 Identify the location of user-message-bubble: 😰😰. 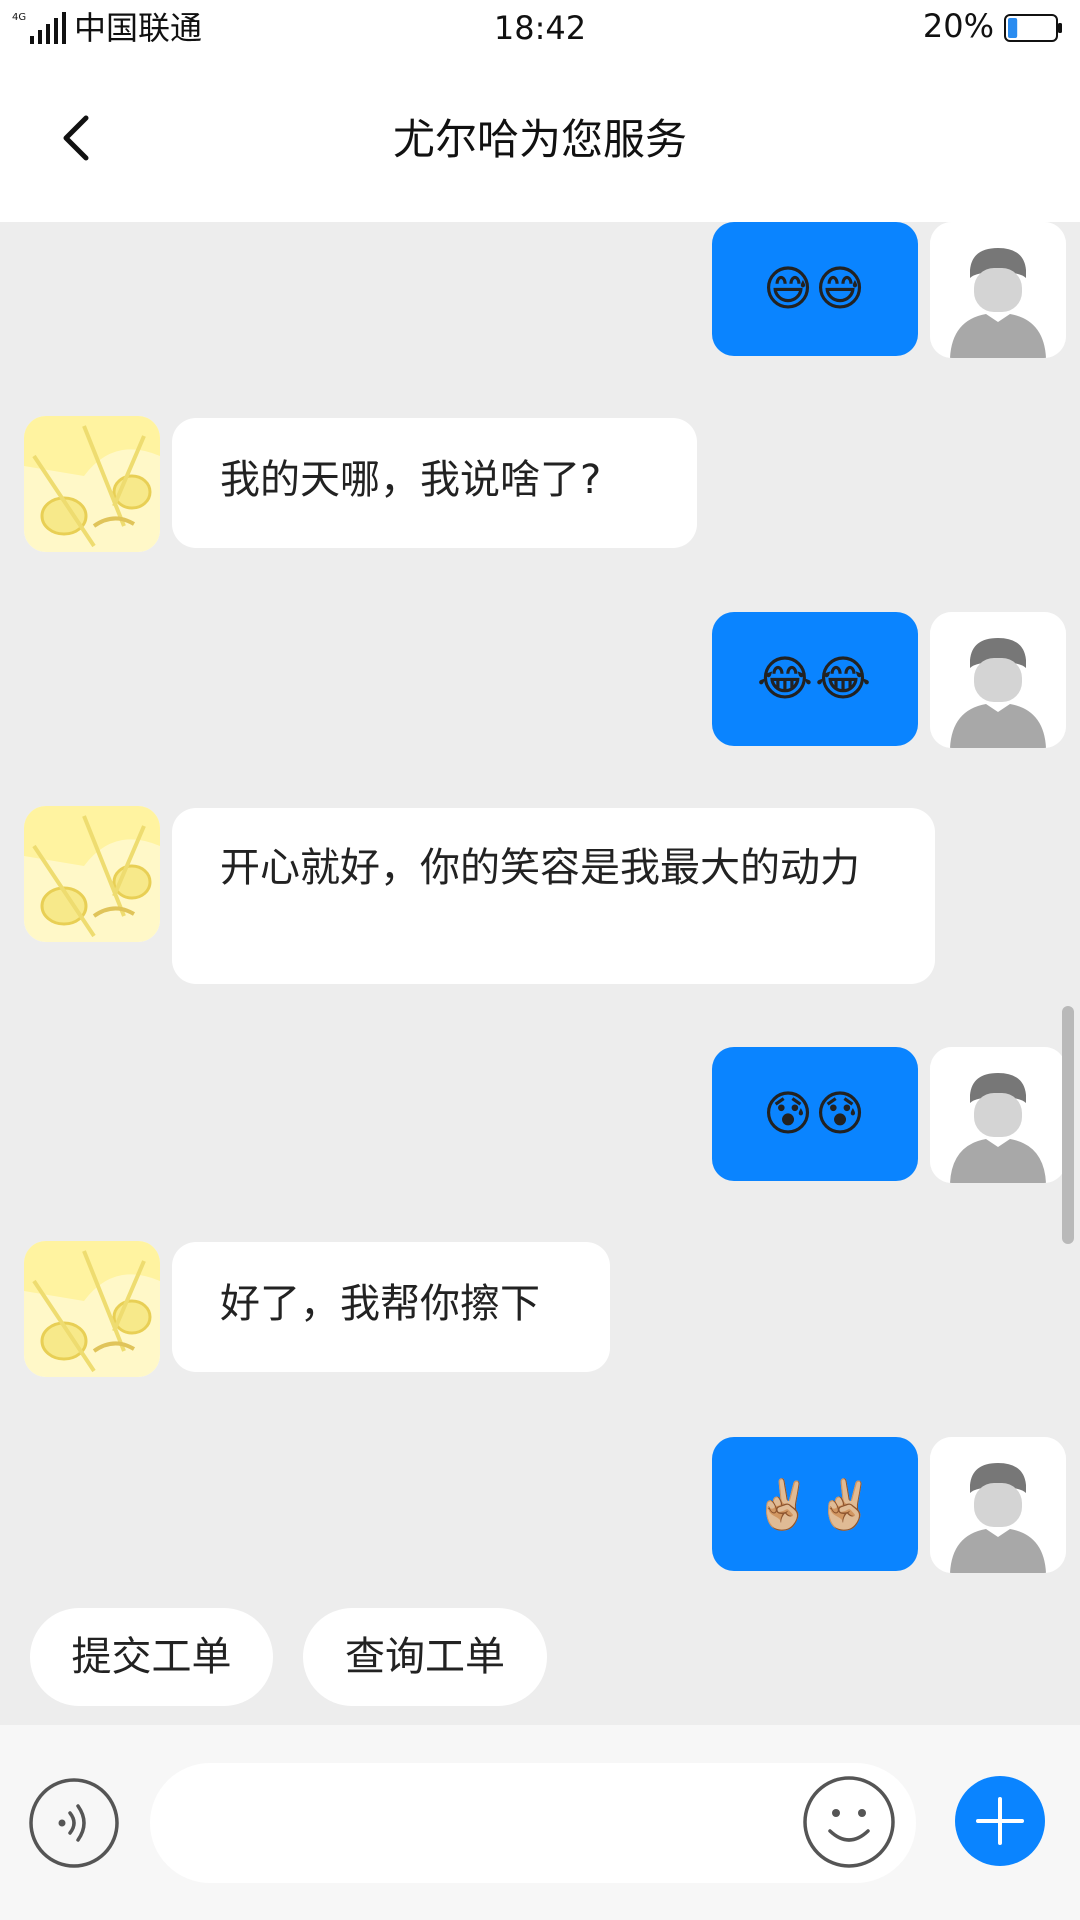
(815, 1114).